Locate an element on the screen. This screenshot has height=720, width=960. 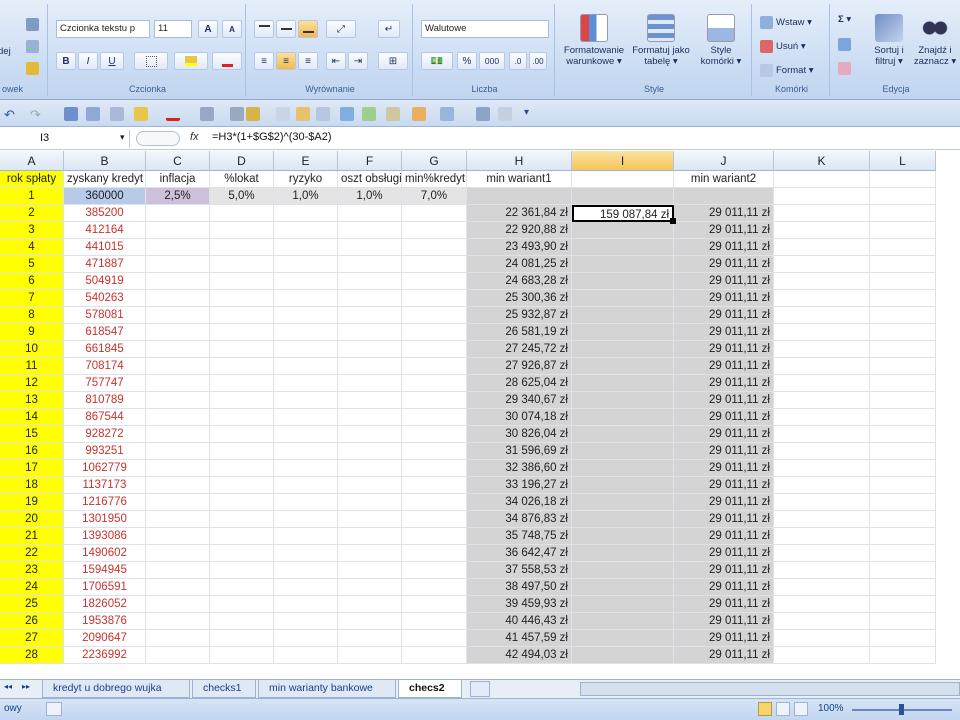
row-number-cell: 22 is located at coordinates (32, 553).